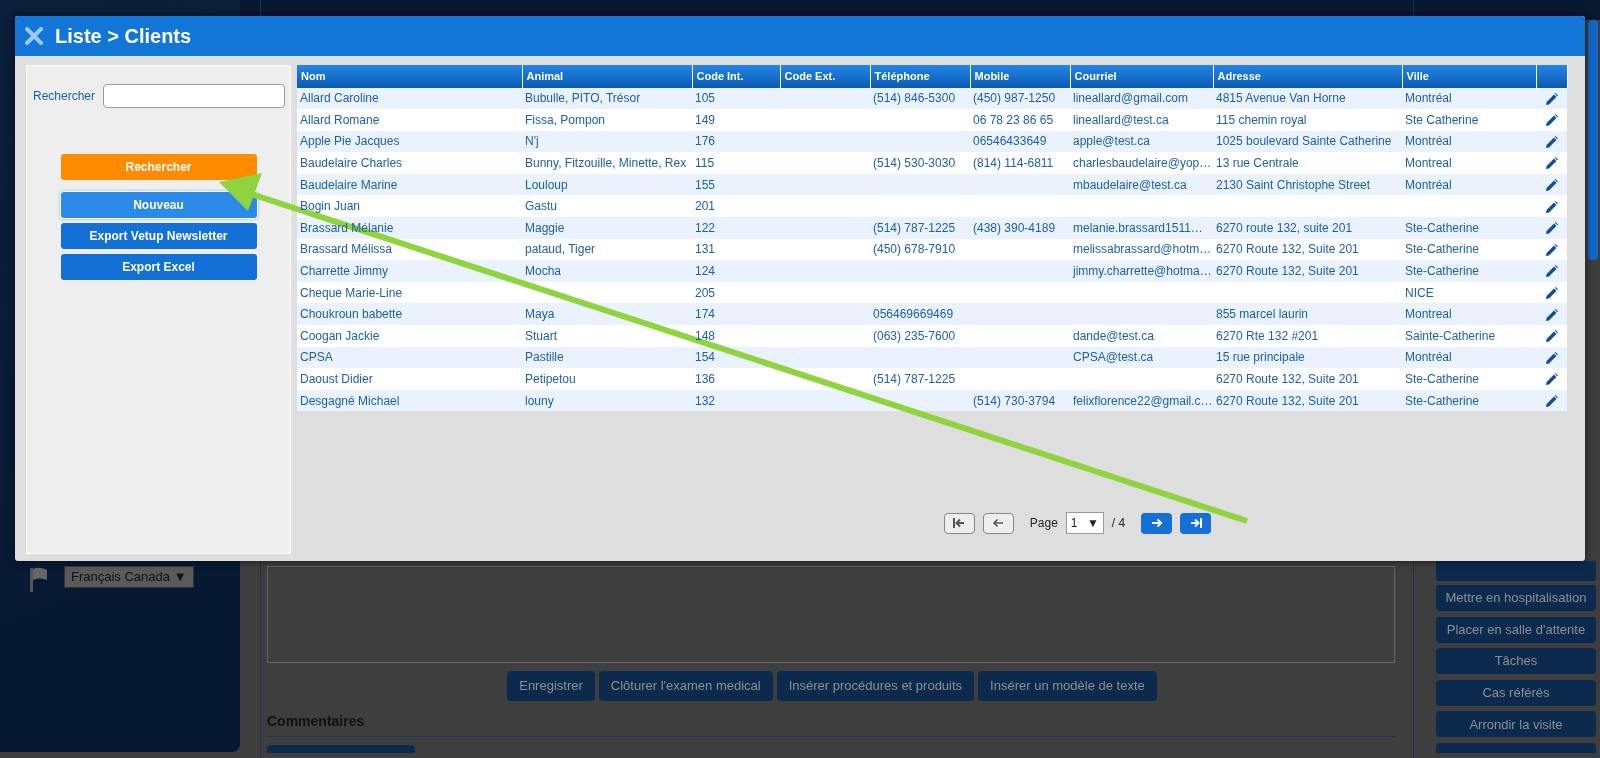 The width and height of the screenshot is (1600, 758). I want to click on side-button: Mettre en hospitalisation, so click(1516, 598).